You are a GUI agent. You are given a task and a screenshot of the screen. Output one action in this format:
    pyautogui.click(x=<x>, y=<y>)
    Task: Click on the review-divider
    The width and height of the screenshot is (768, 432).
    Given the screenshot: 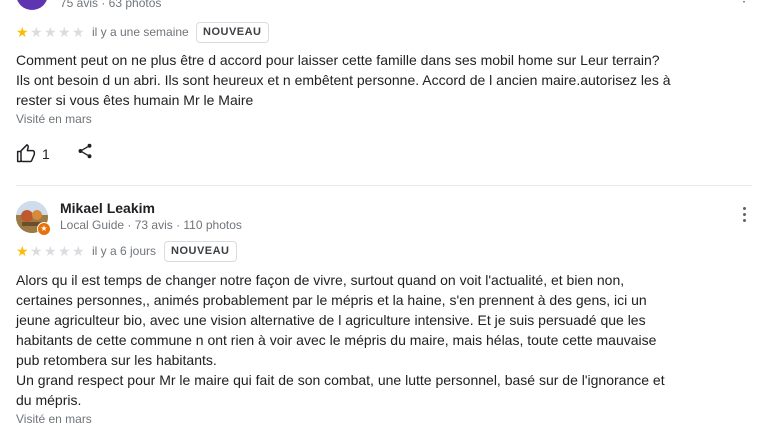 What is the action you would take?
    pyautogui.click(x=384, y=185)
    